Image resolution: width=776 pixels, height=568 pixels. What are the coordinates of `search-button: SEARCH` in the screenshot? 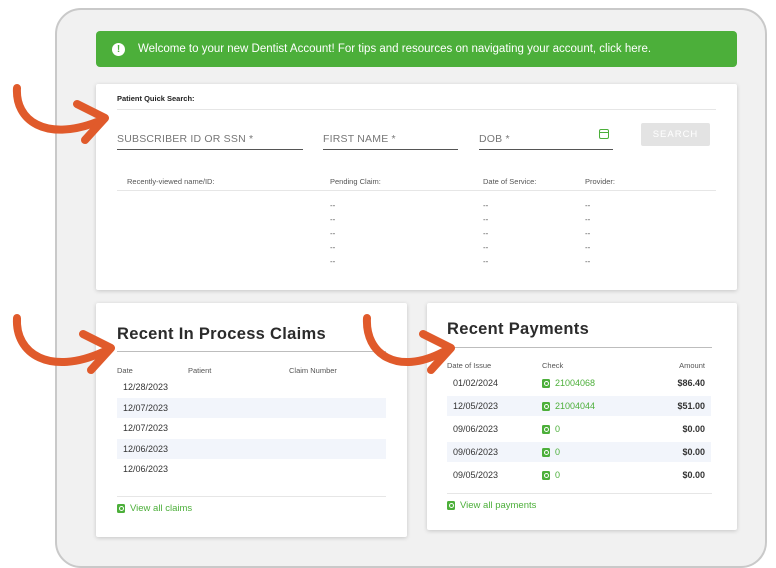 It's located at (675, 134).